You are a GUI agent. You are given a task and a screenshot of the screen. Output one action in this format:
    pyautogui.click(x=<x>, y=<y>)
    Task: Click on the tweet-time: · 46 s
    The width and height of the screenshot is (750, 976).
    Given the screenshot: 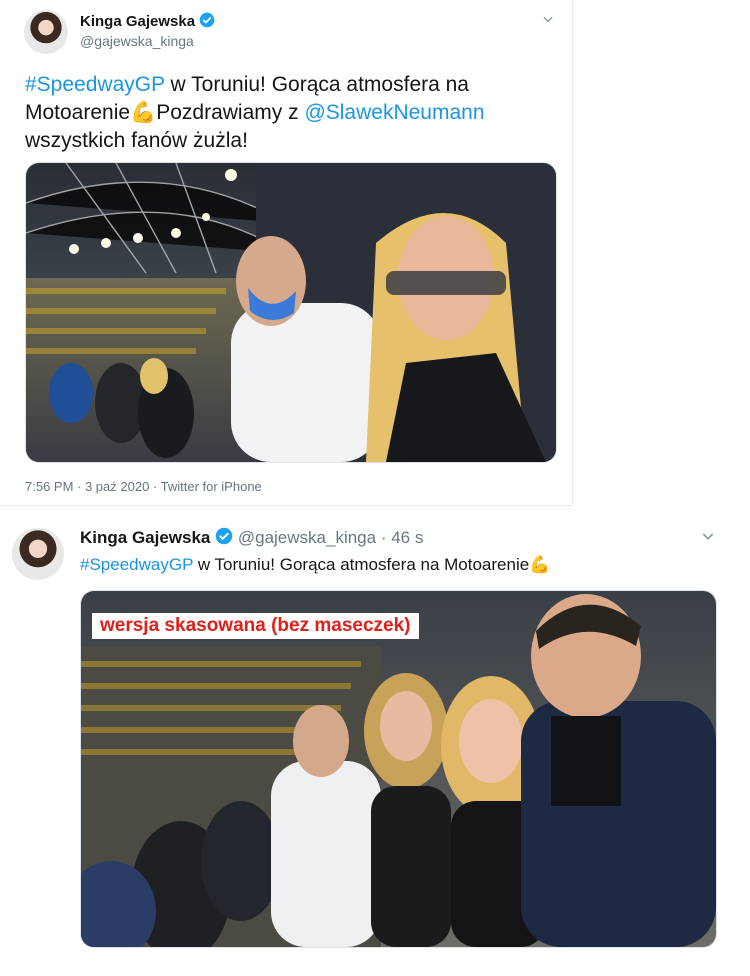 What is the action you would take?
    pyautogui.click(x=402, y=537)
    